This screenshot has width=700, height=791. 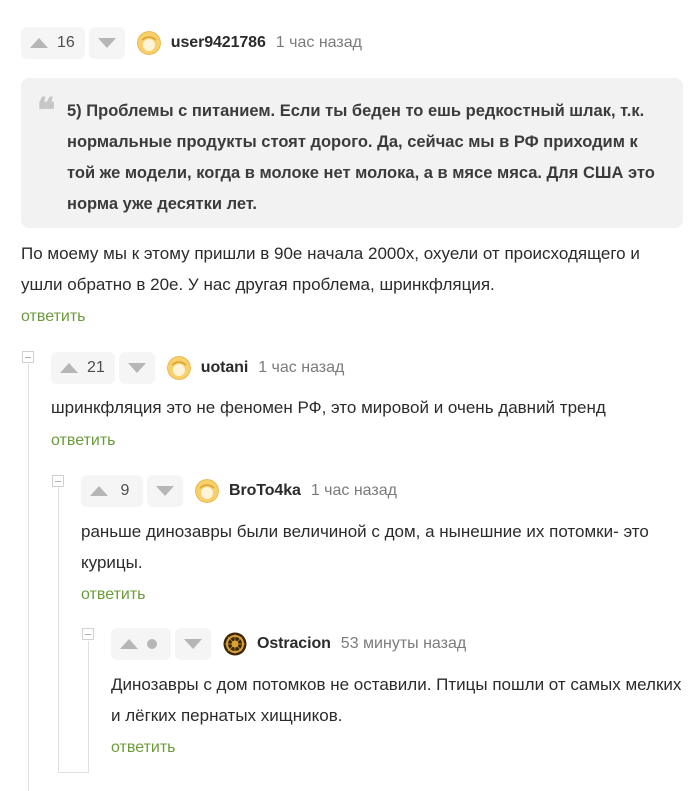 I want to click on thread-line-level2, so click(x=58, y=630).